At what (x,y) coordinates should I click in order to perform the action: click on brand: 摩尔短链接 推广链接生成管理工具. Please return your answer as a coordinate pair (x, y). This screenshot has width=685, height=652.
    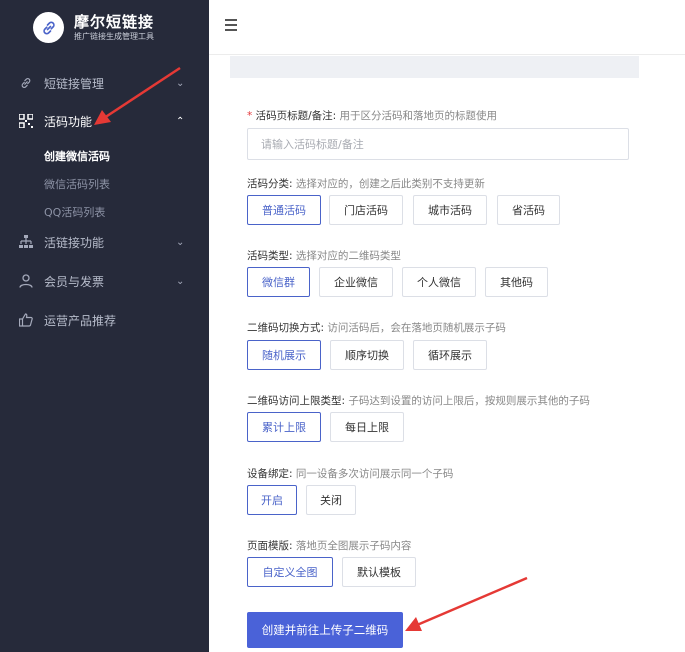
    Looking at the image, I should click on (104, 27).